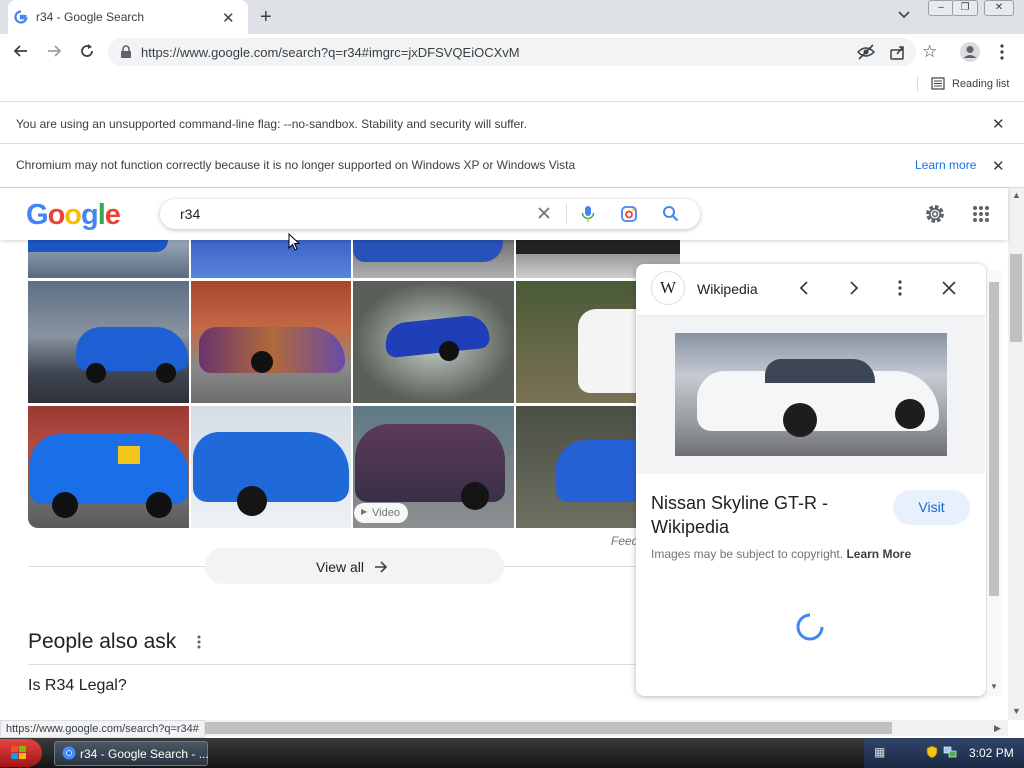  Describe the element at coordinates (54, 51) in the screenshot. I see `forward-arrow-icon` at that location.